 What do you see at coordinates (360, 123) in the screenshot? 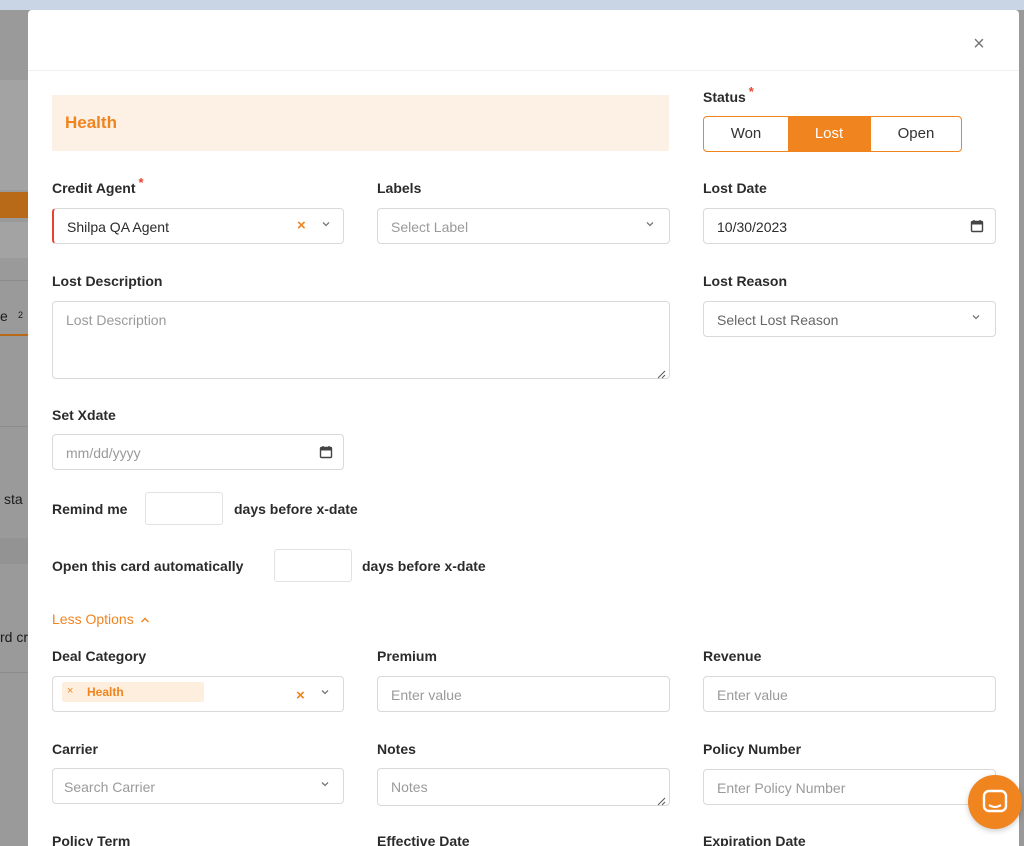
I see `section-banner: Health` at bounding box center [360, 123].